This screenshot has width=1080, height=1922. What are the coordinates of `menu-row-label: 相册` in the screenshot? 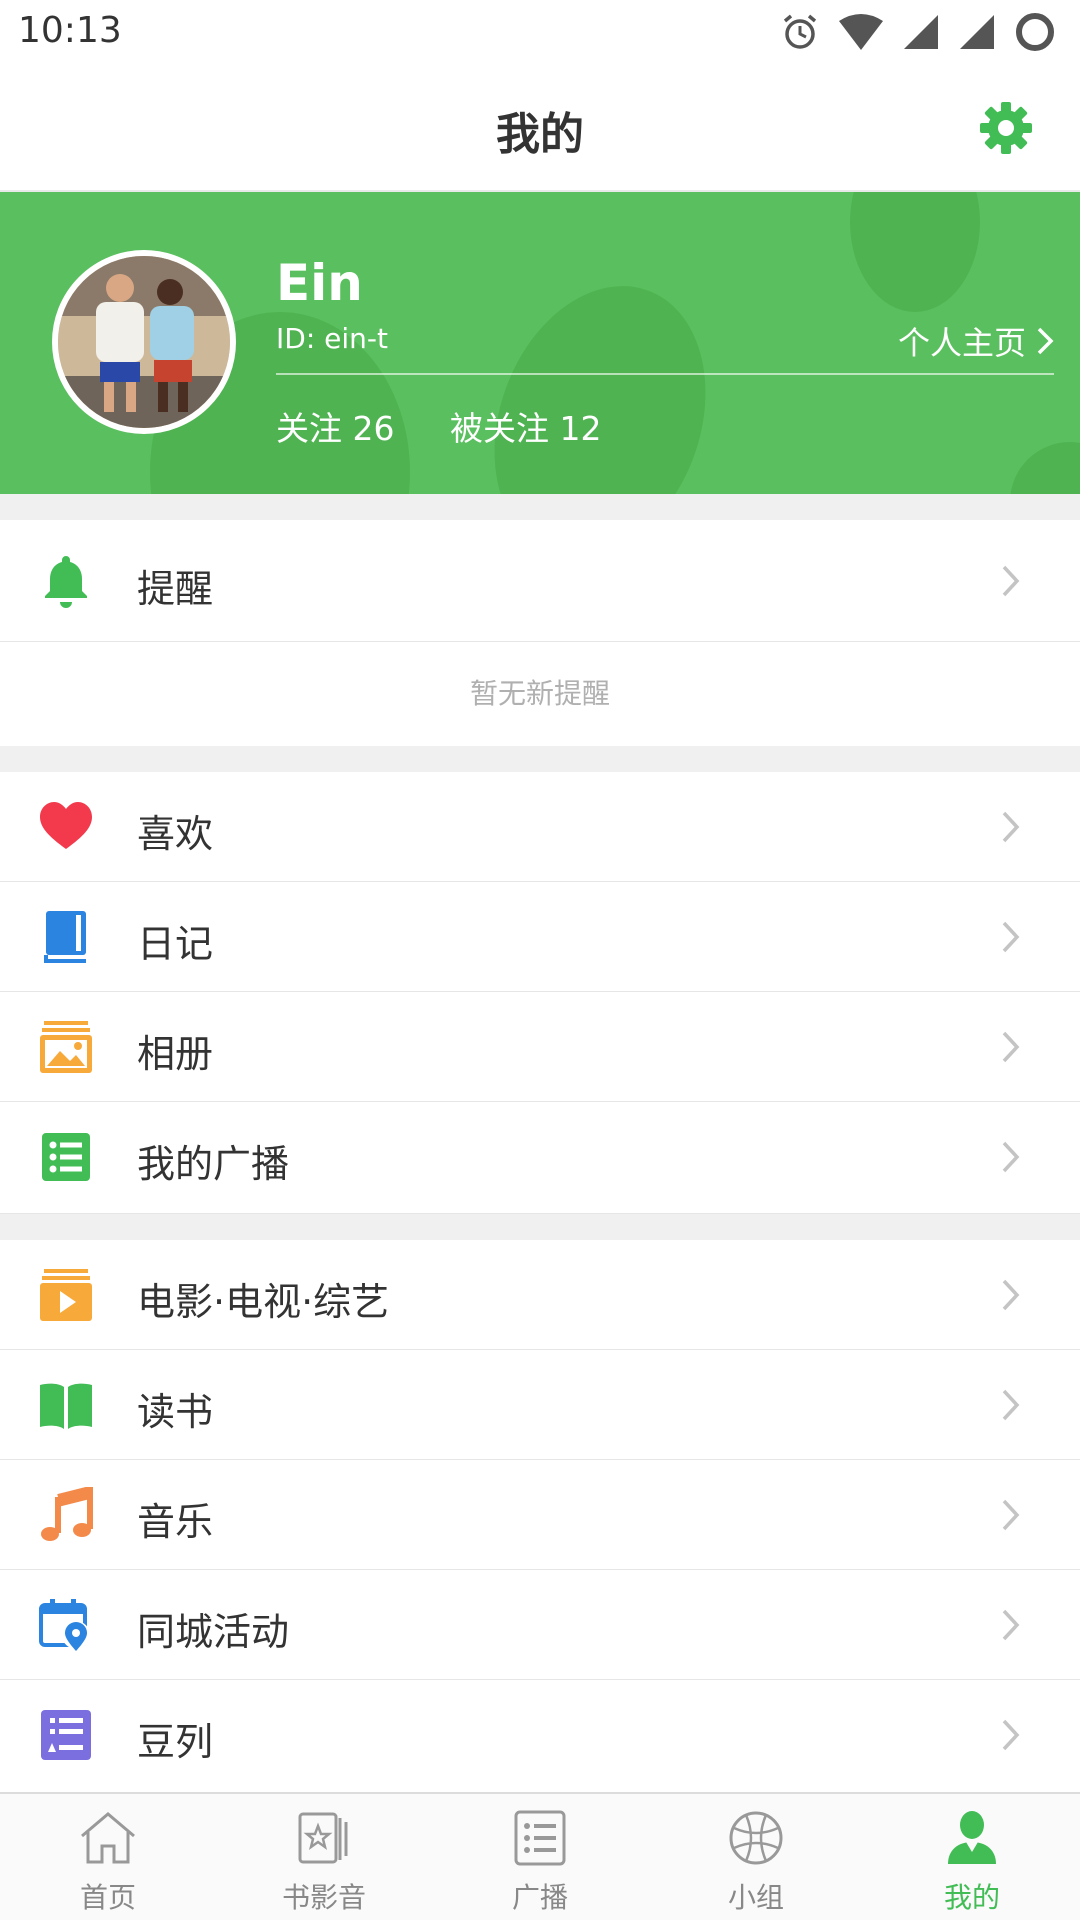 It's located at (175, 1054).